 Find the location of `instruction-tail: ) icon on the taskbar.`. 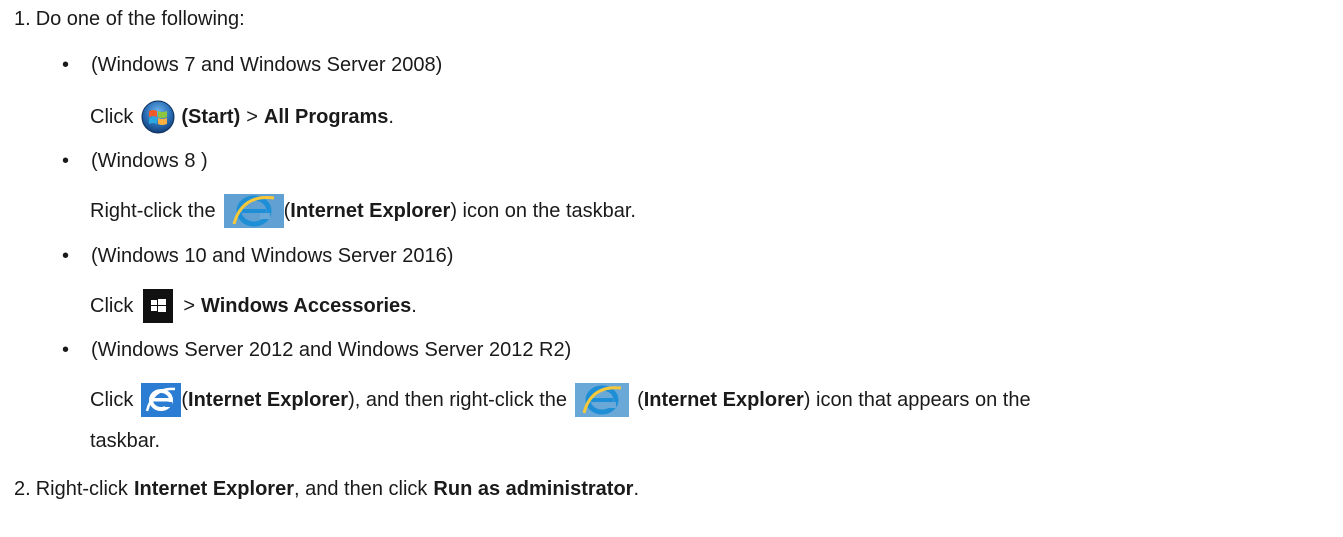

instruction-tail: ) icon on the taskbar. is located at coordinates (543, 211).